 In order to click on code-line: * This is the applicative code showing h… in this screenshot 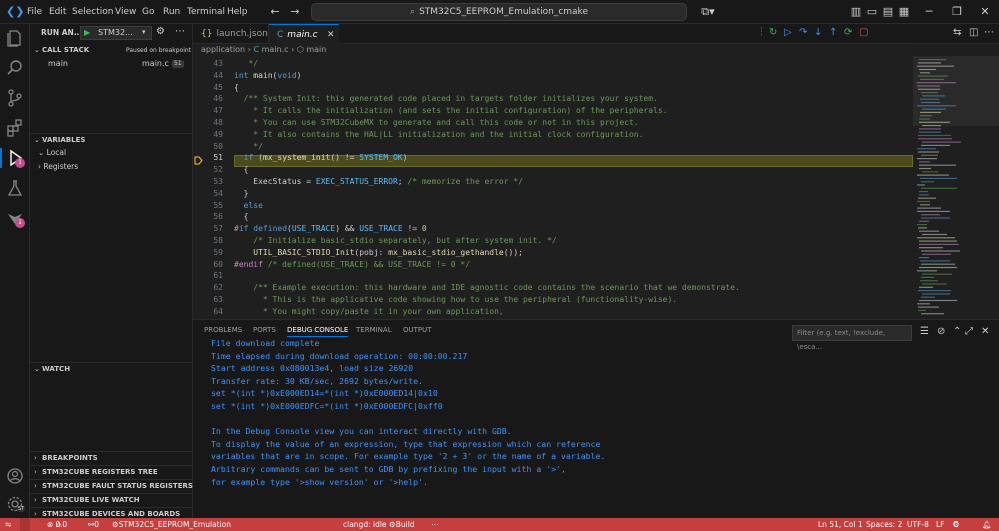, I will do `click(455, 300)`.